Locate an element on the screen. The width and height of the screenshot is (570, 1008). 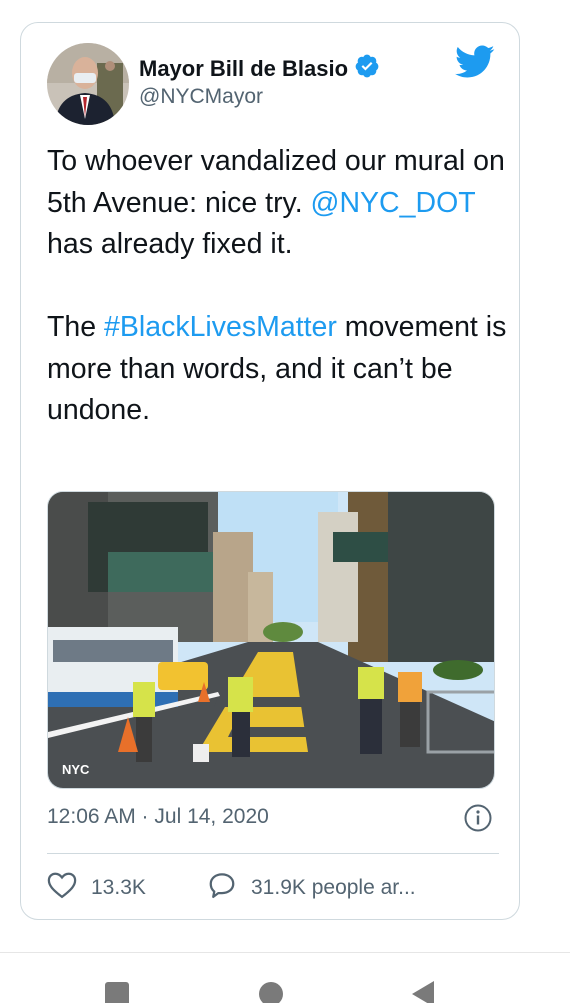
hashtag-link: #BlackLivesMatter is located at coordinates (220, 327).